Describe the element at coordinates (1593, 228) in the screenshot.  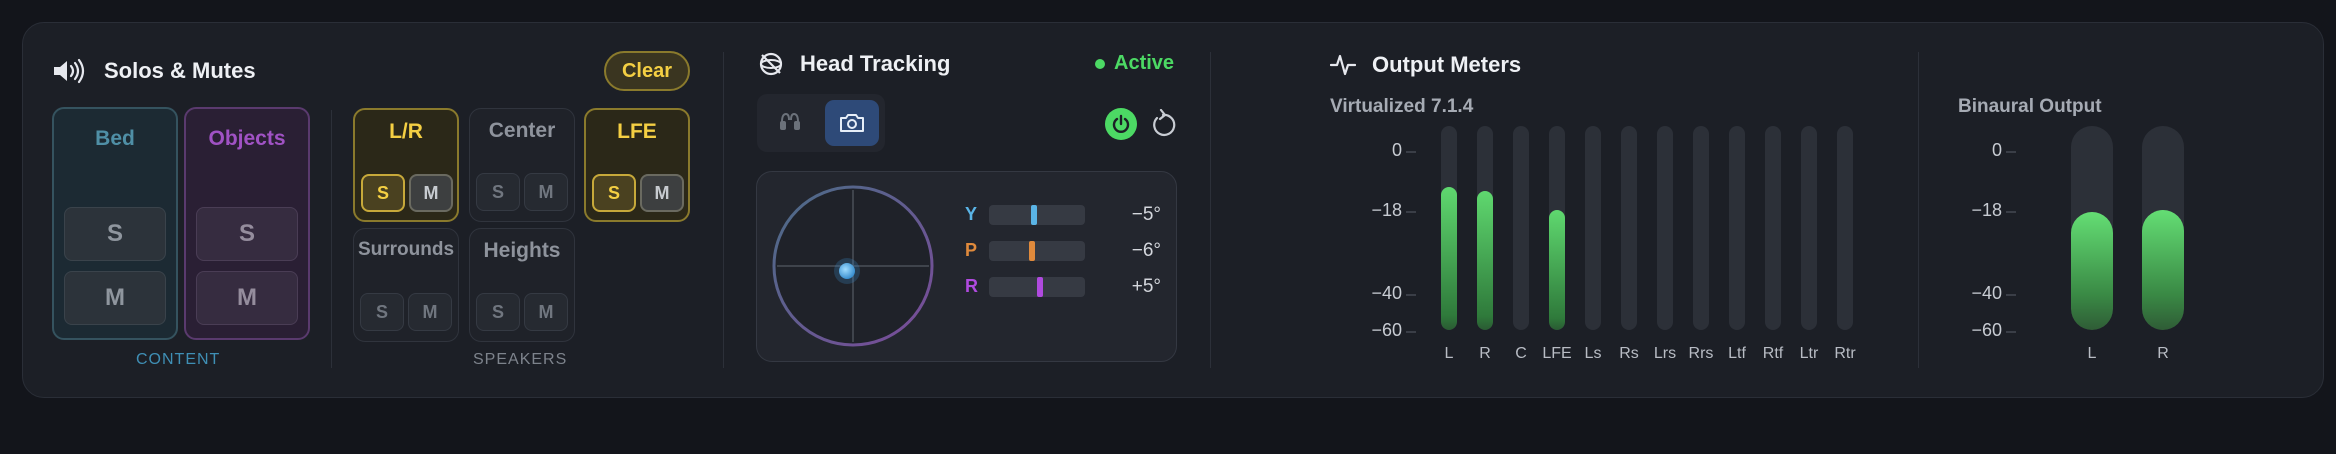
I see `meter-ls` at that location.